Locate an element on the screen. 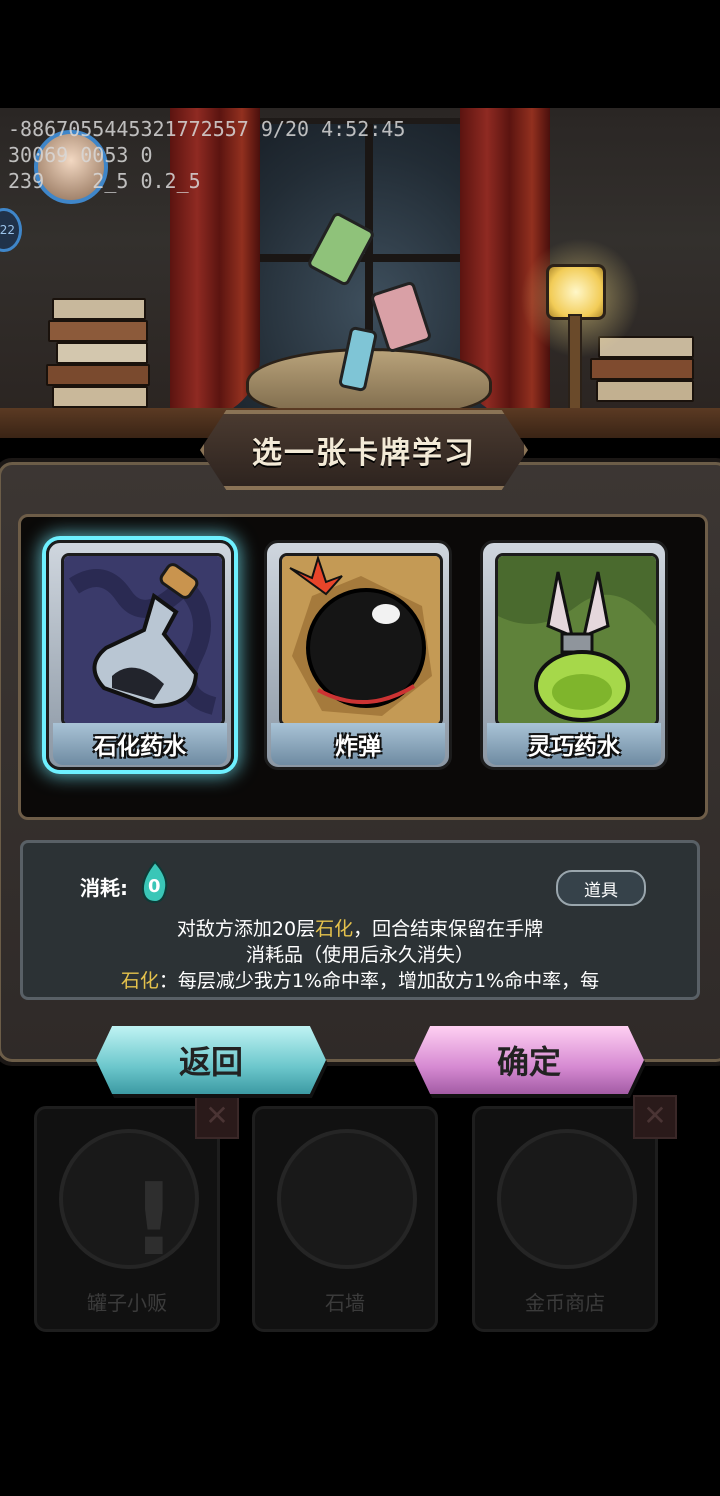  desc-text: ：每层减少我方1%命中率，增加敌方1%命中率，每 is located at coordinates (379, 981).